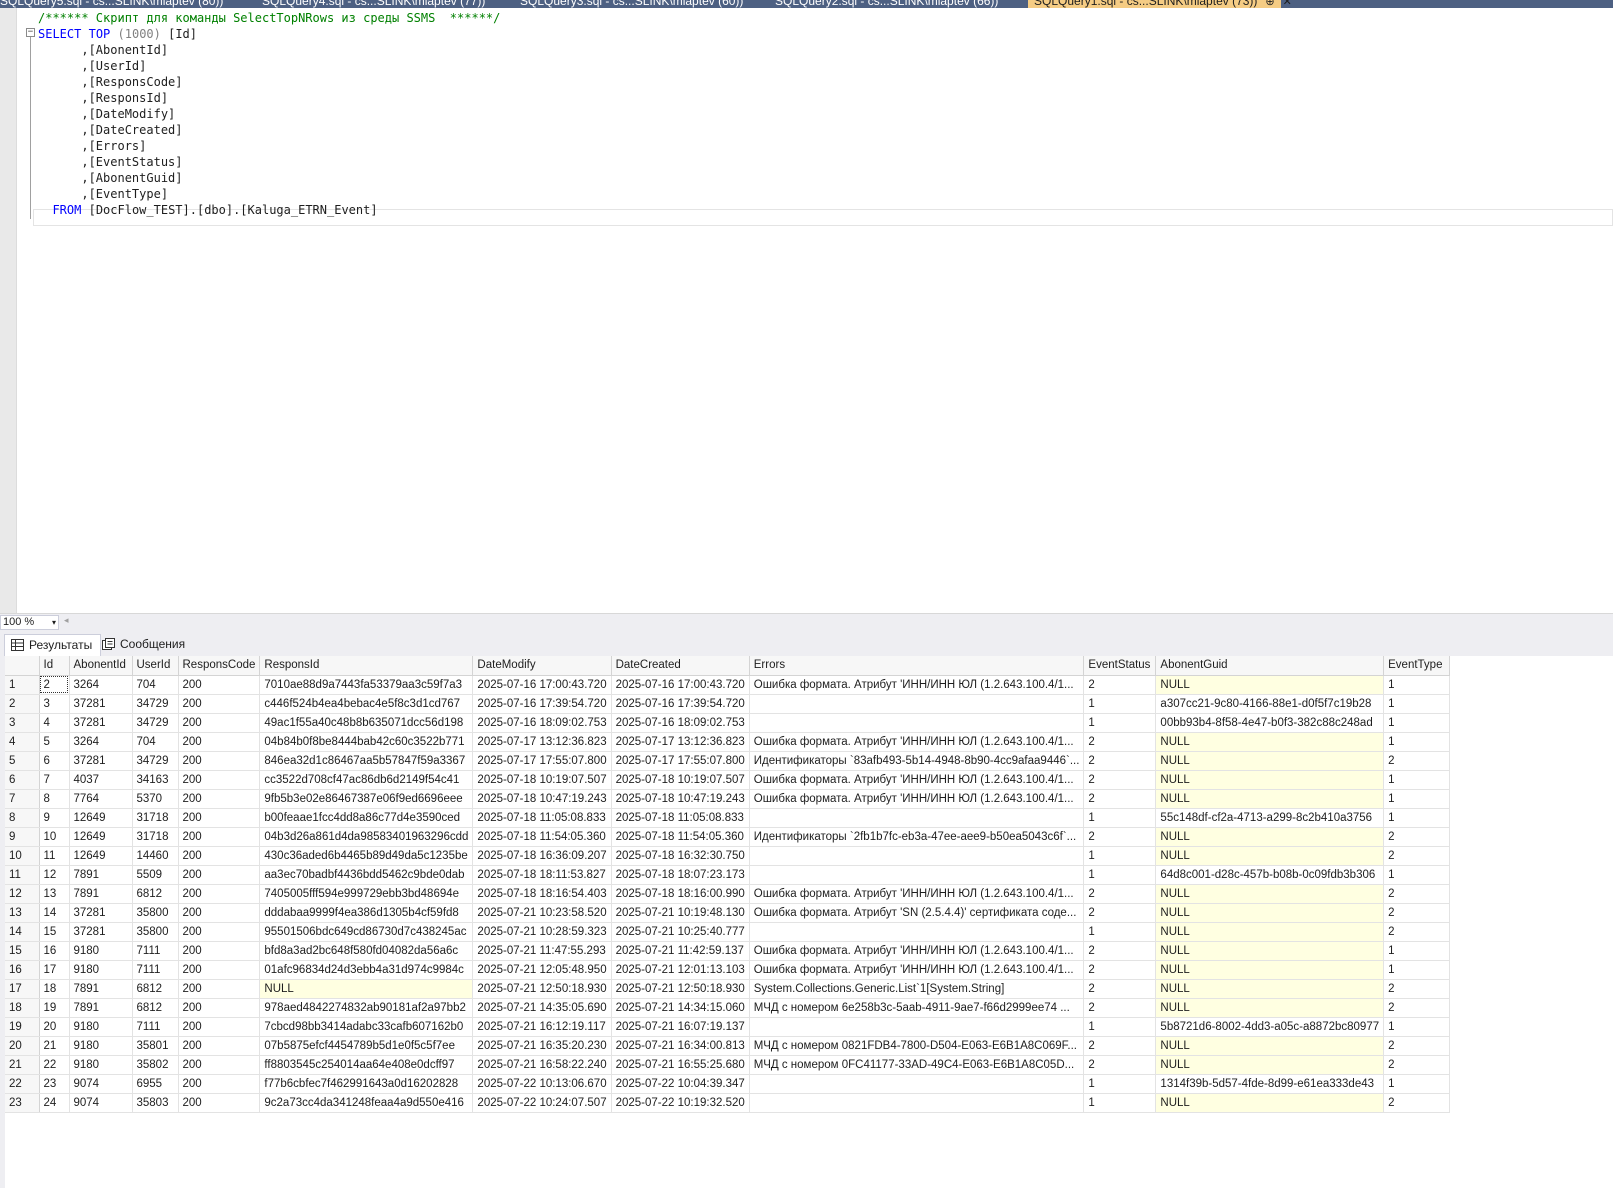  Describe the element at coordinates (680, 685) in the screenshot. I see `cell-datecreated: 2025-07-16 17:00:43.720` at that location.